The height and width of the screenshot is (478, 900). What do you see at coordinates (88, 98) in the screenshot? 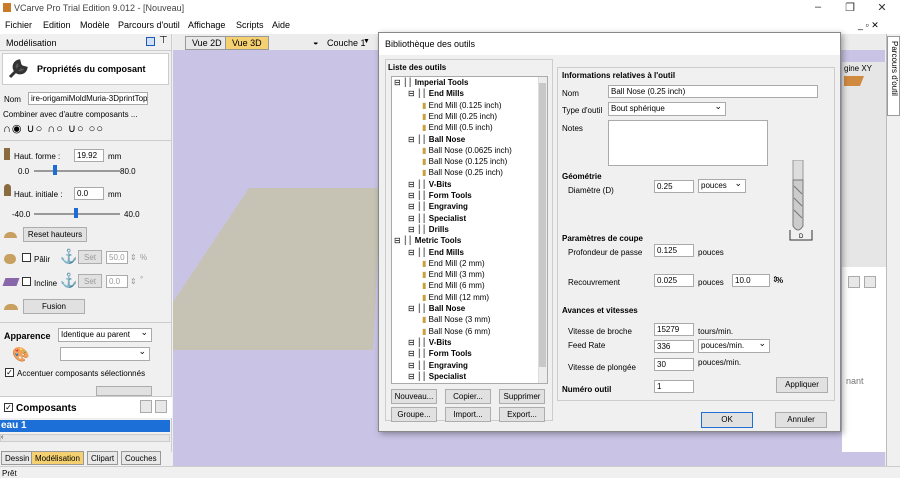
I see `component-name-input` at bounding box center [88, 98].